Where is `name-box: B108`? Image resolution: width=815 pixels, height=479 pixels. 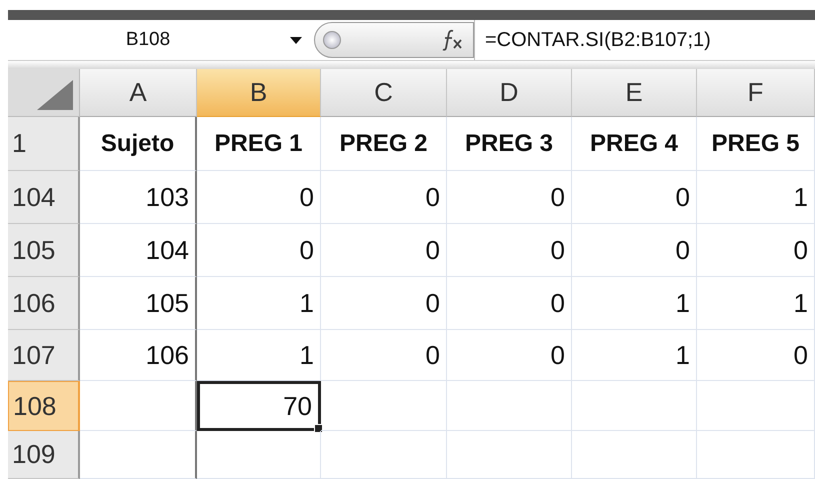
name-box: B108 is located at coordinates (148, 40).